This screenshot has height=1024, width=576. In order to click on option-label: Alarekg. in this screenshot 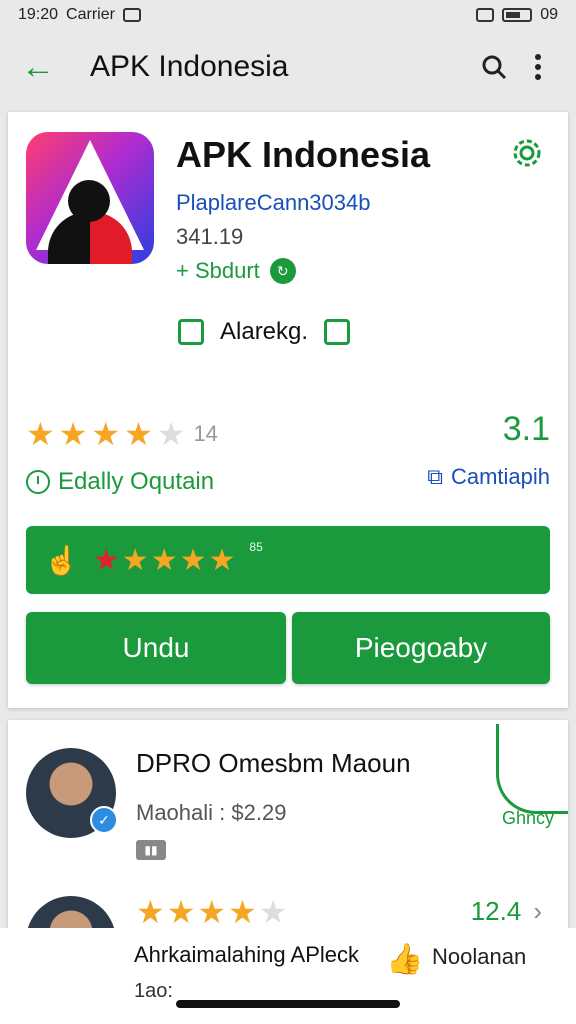, I will do `click(264, 331)`.